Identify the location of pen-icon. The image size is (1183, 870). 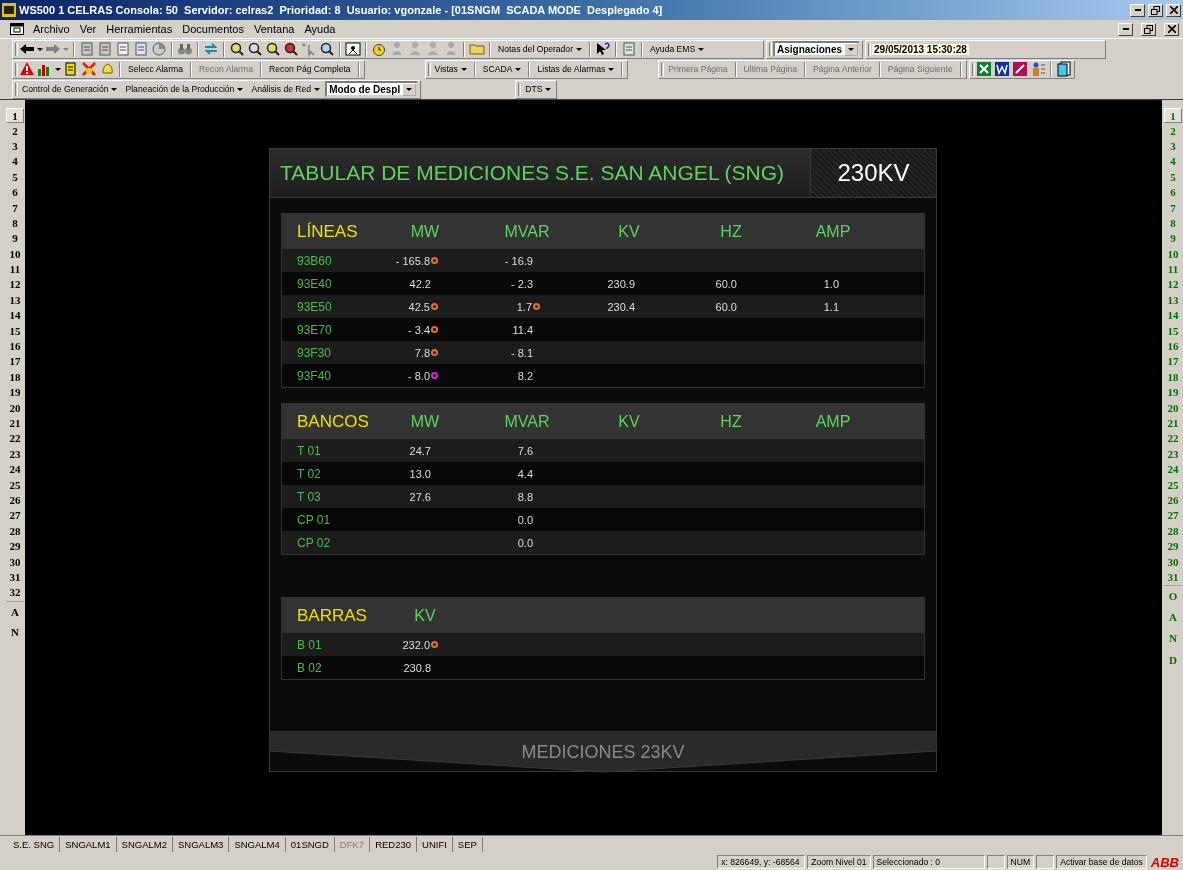
(1019, 69).